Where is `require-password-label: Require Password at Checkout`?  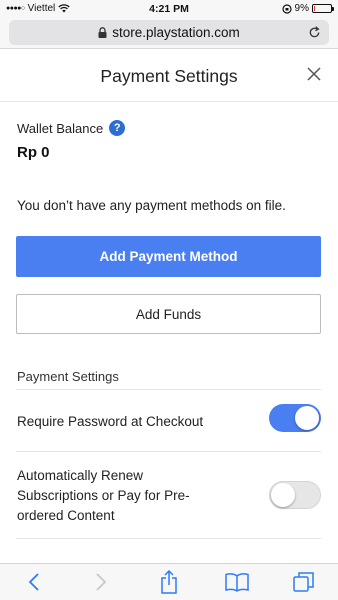 require-password-label: Require Password at Checkout is located at coordinates (110, 421).